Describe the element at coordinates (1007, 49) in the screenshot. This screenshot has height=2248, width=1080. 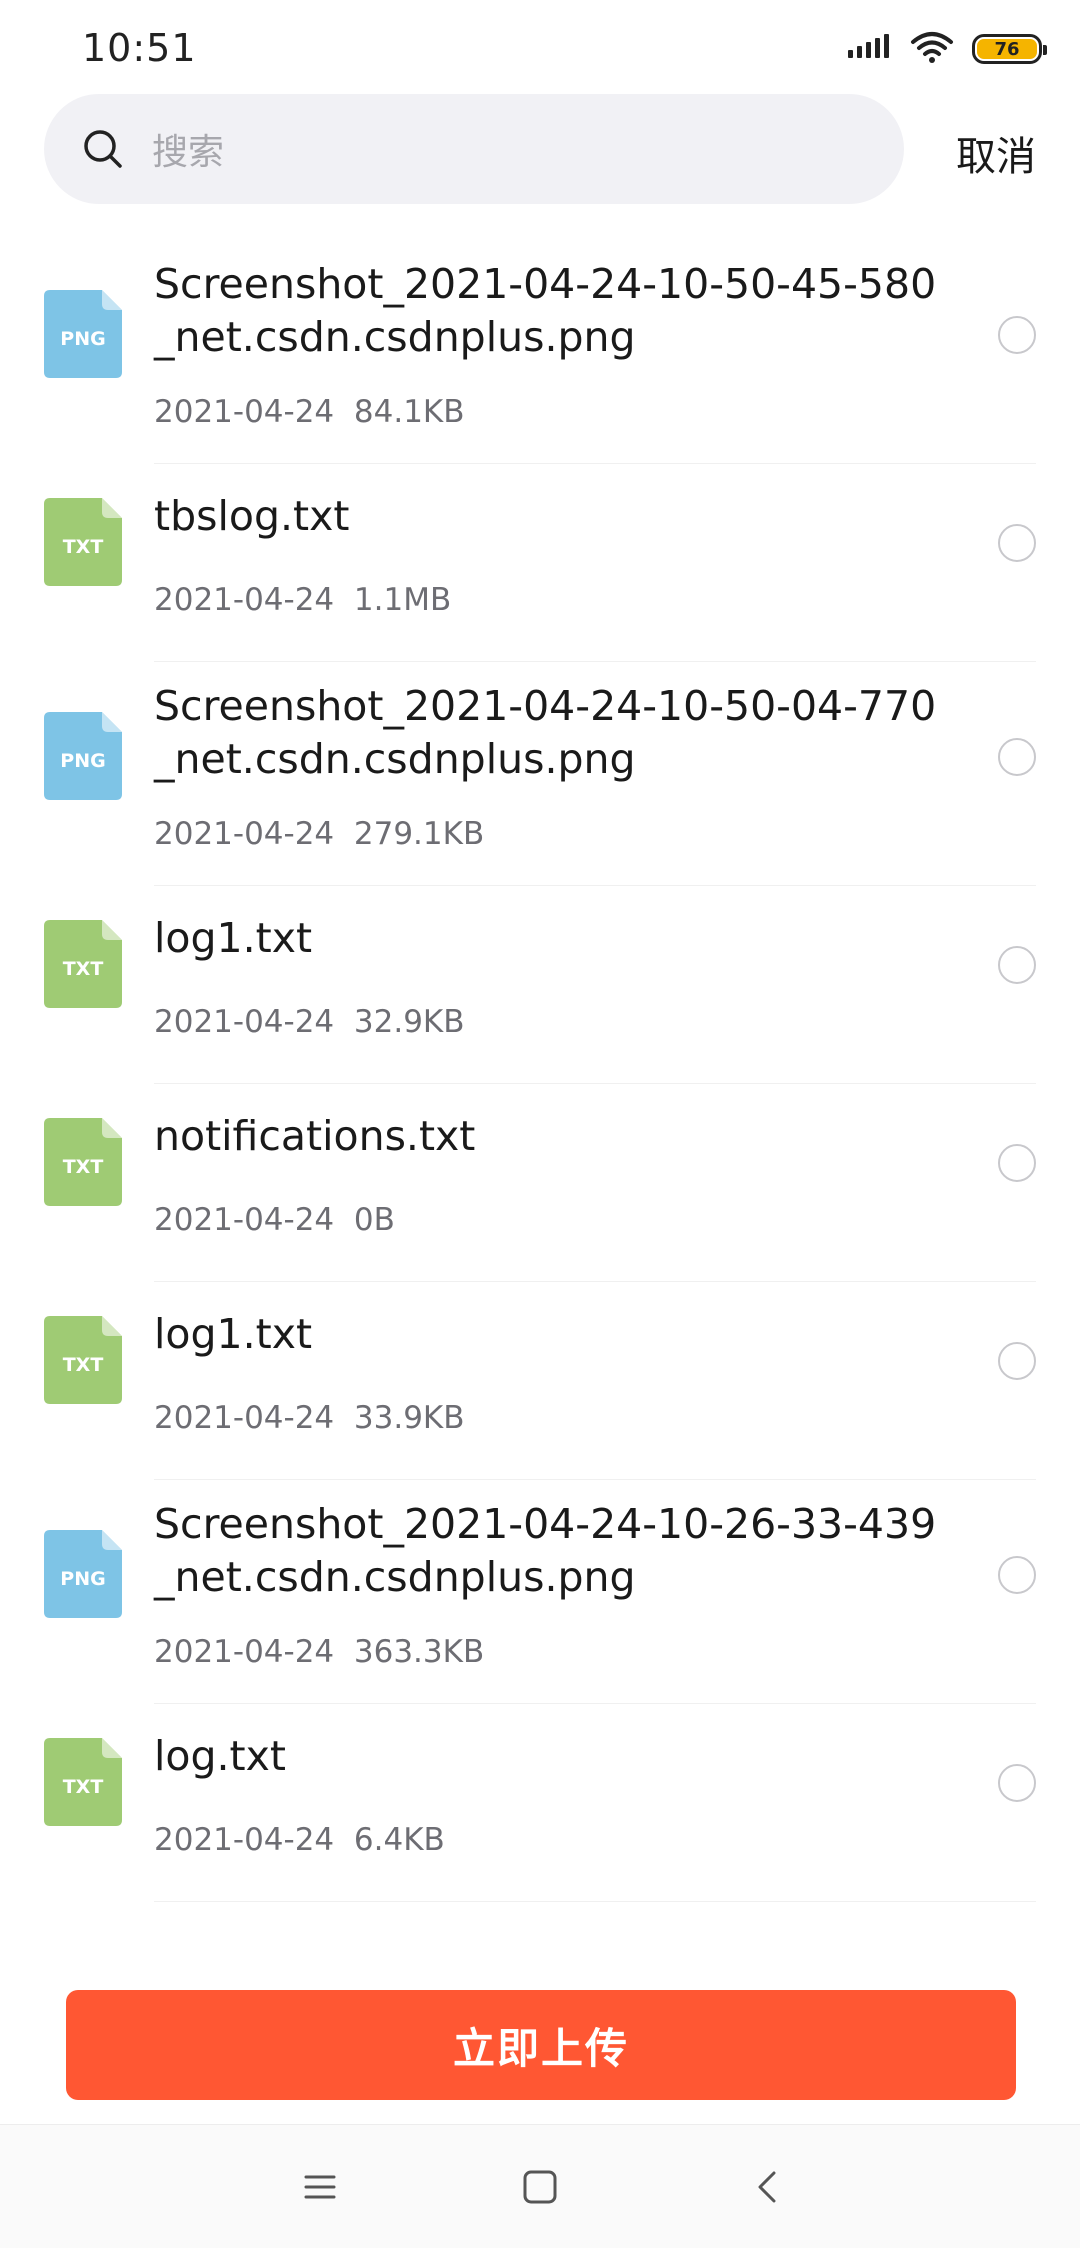
I see `battery-level: 76` at that location.